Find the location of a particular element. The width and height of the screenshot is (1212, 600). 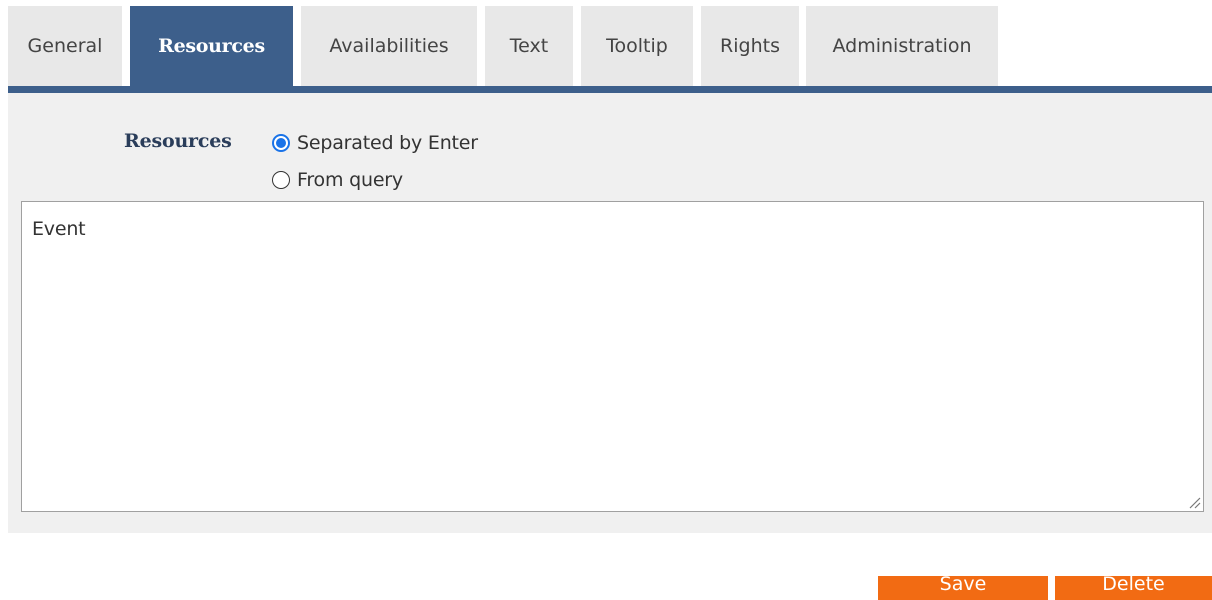

radio-label: From query is located at coordinates (350, 180).